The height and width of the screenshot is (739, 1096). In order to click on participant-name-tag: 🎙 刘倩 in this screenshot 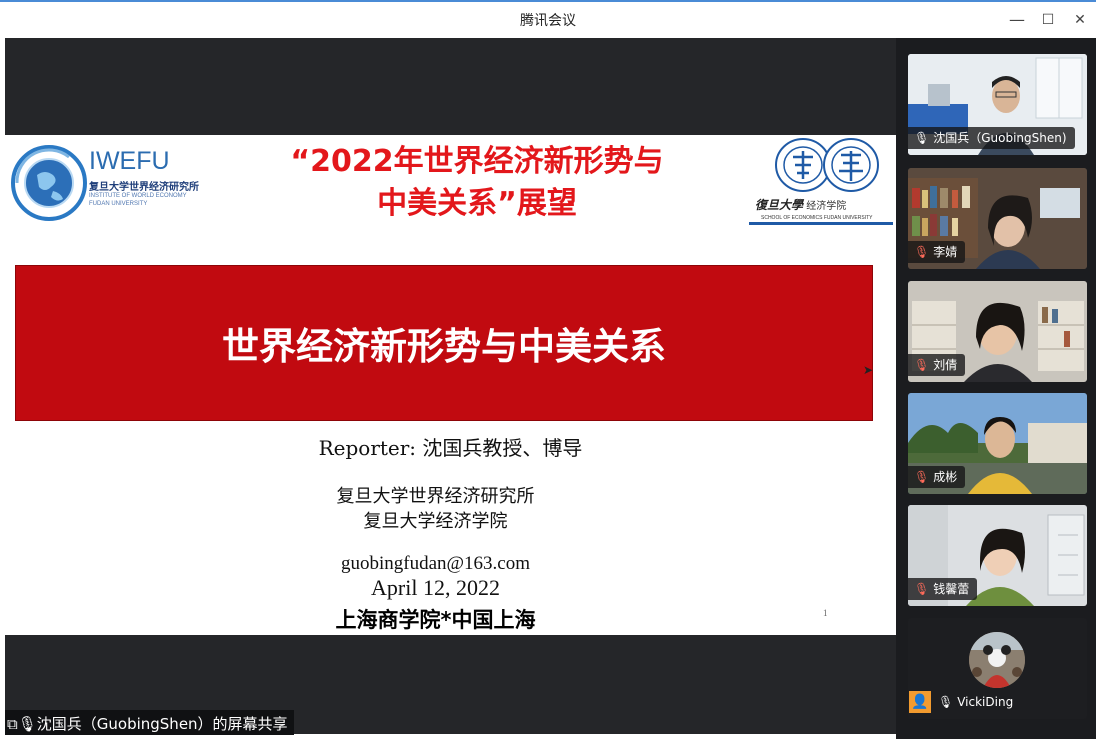, I will do `click(937, 365)`.